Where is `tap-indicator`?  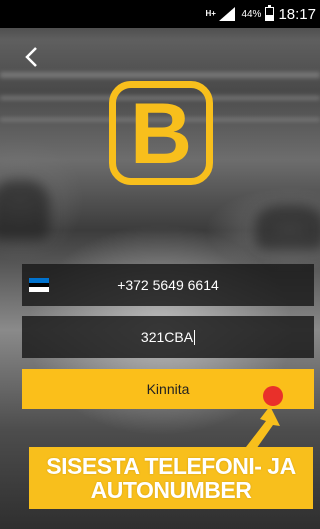 tap-indicator is located at coordinates (273, 396).